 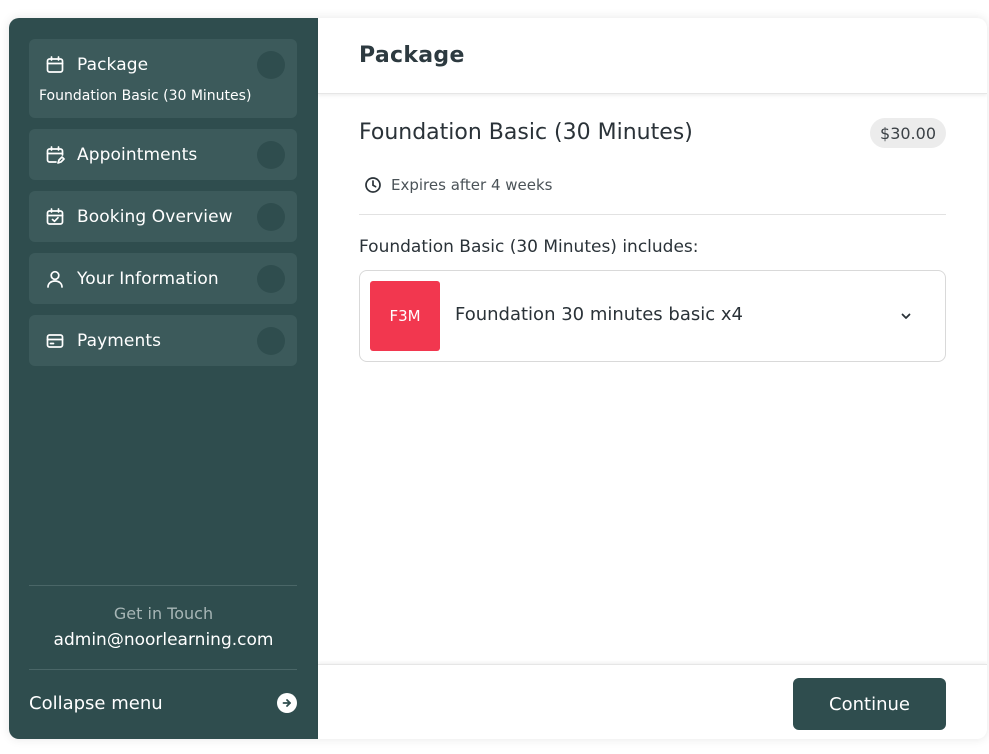 I want to click on collapse-menu-button: Collapse menu, so click(x=163, y=703).